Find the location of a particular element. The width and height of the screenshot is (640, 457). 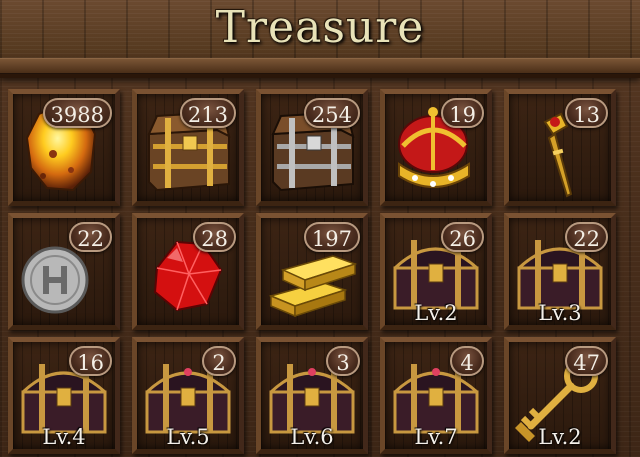

header-rail is located at coordinates (320, 66).